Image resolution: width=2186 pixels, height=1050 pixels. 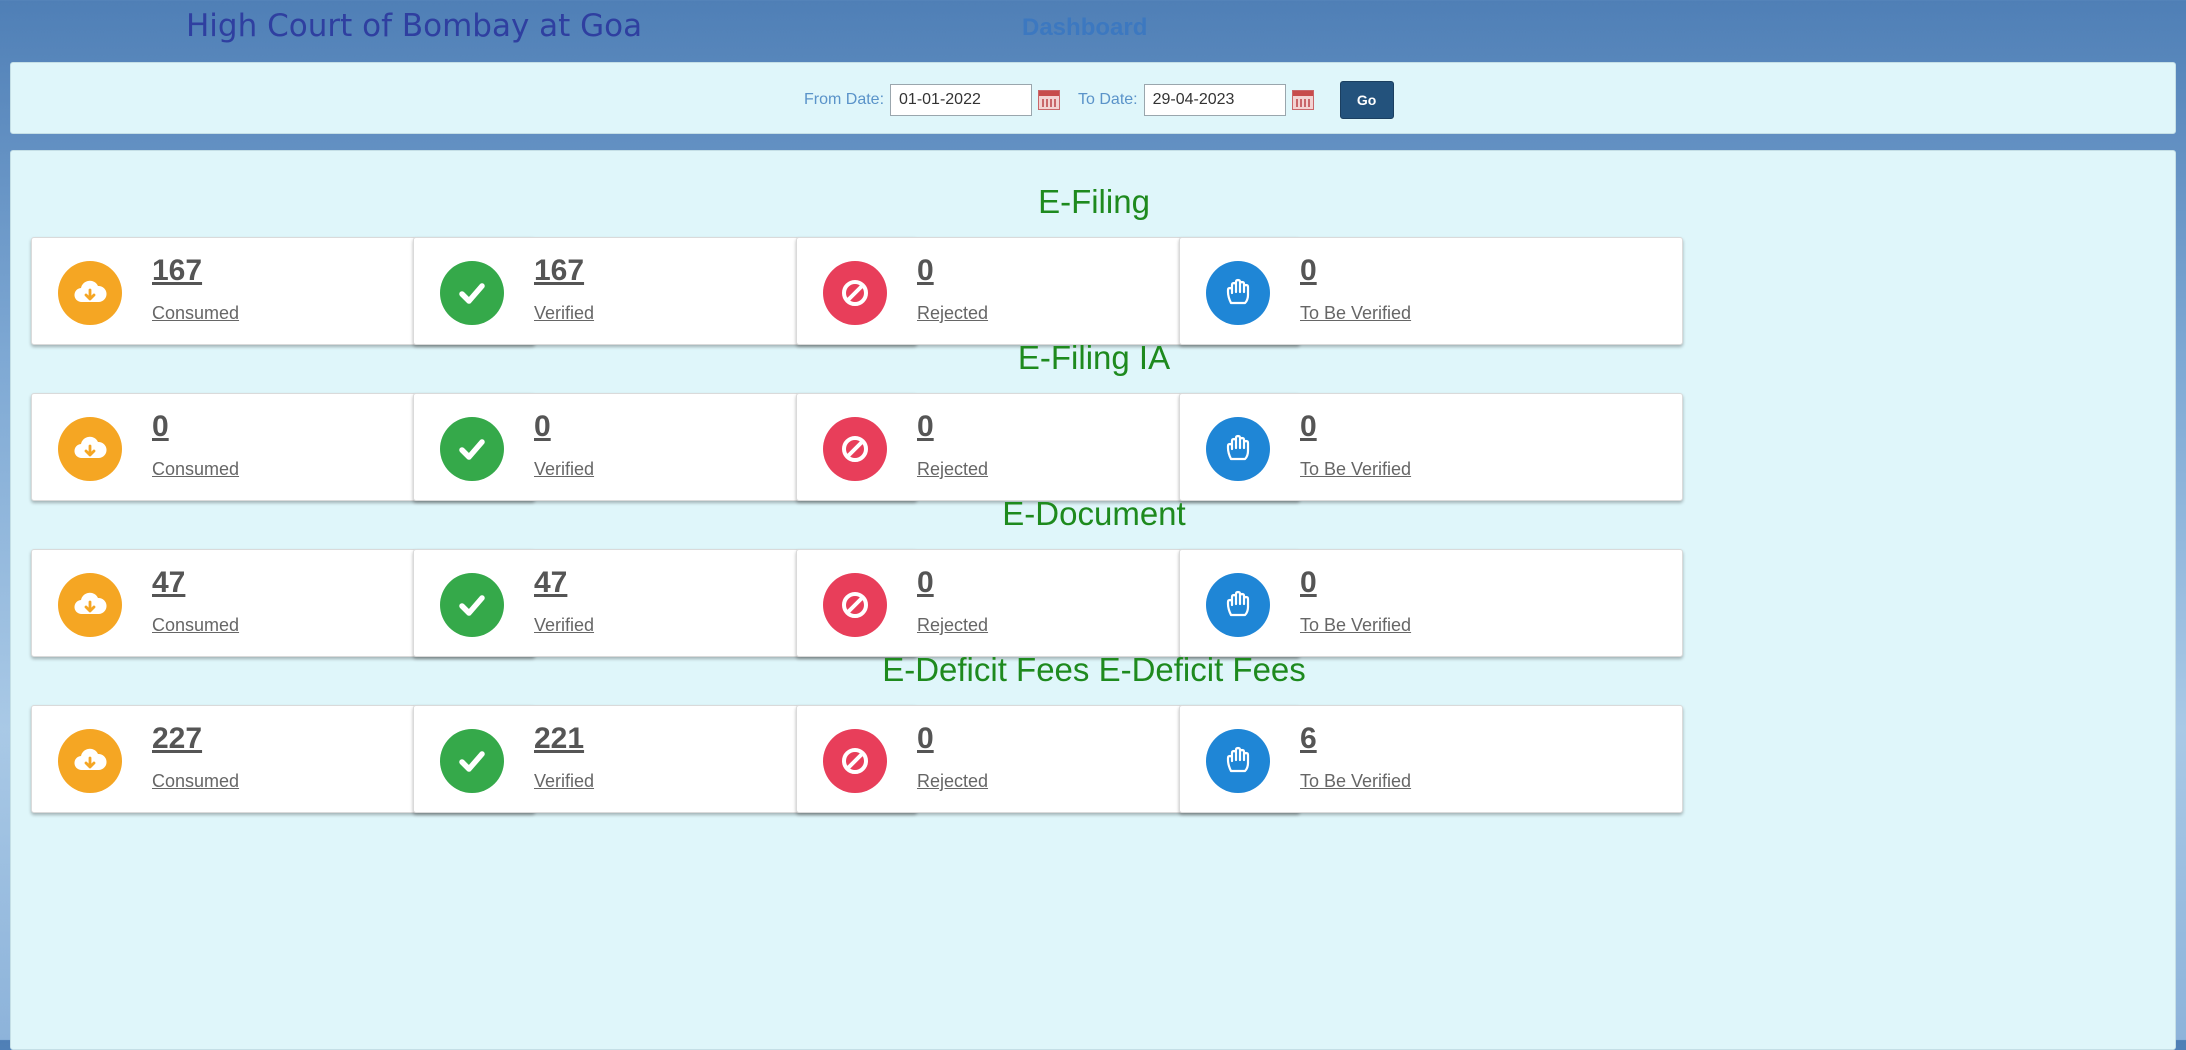 I want to click on from-date-label: From Date:, so click(x=844, y=99).